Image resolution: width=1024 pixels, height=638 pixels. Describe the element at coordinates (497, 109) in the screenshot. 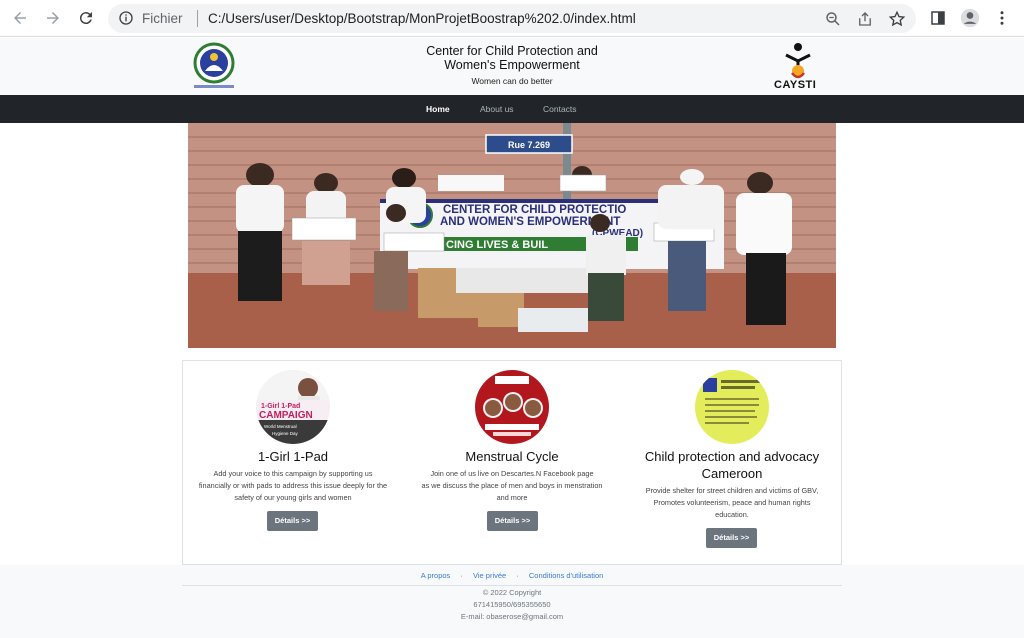

I see `nav-about-us: About us` at that location.